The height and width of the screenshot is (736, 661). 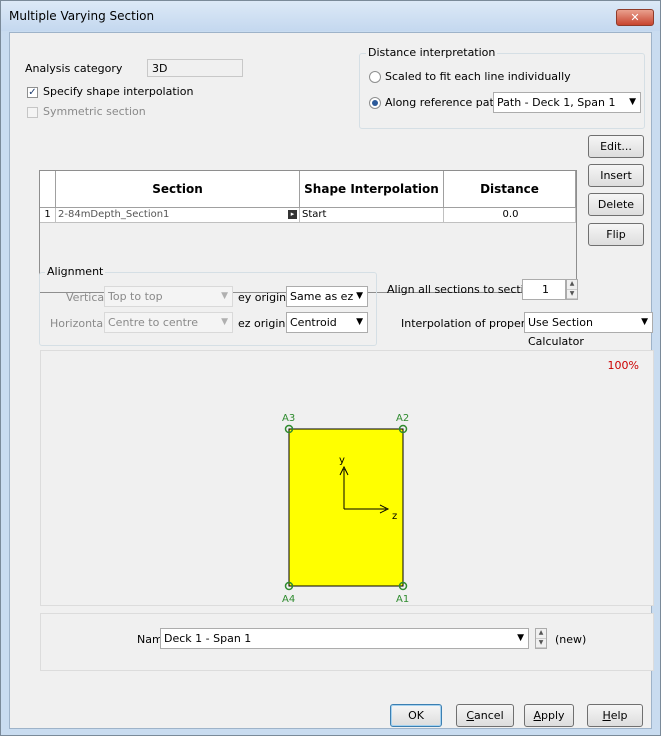 I want to click on vertical-label: Vertical, so click(x=87, y=297).